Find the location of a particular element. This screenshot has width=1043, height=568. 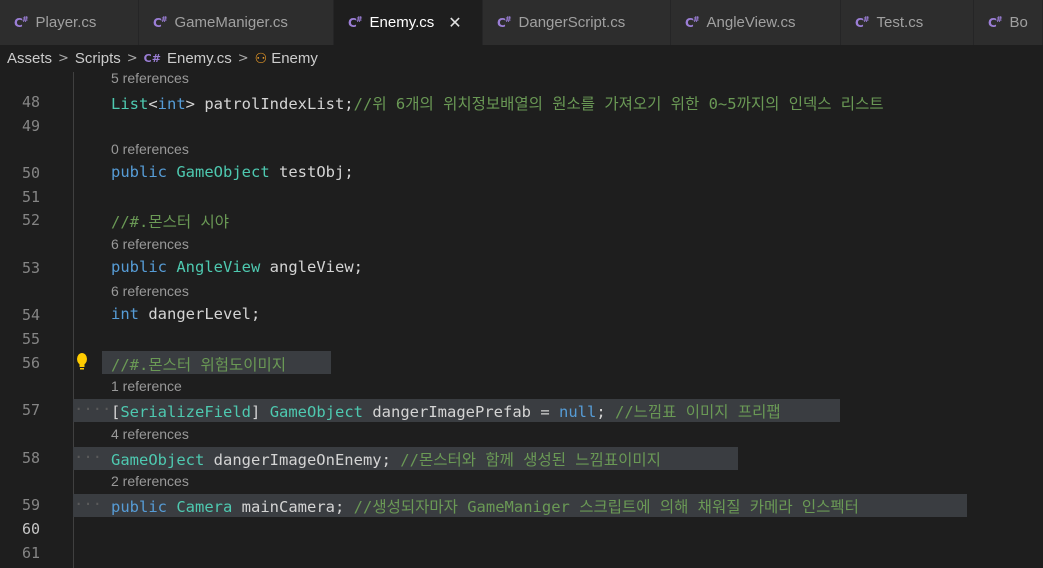

type-name: AngleView is located at coordinates (218, 267).